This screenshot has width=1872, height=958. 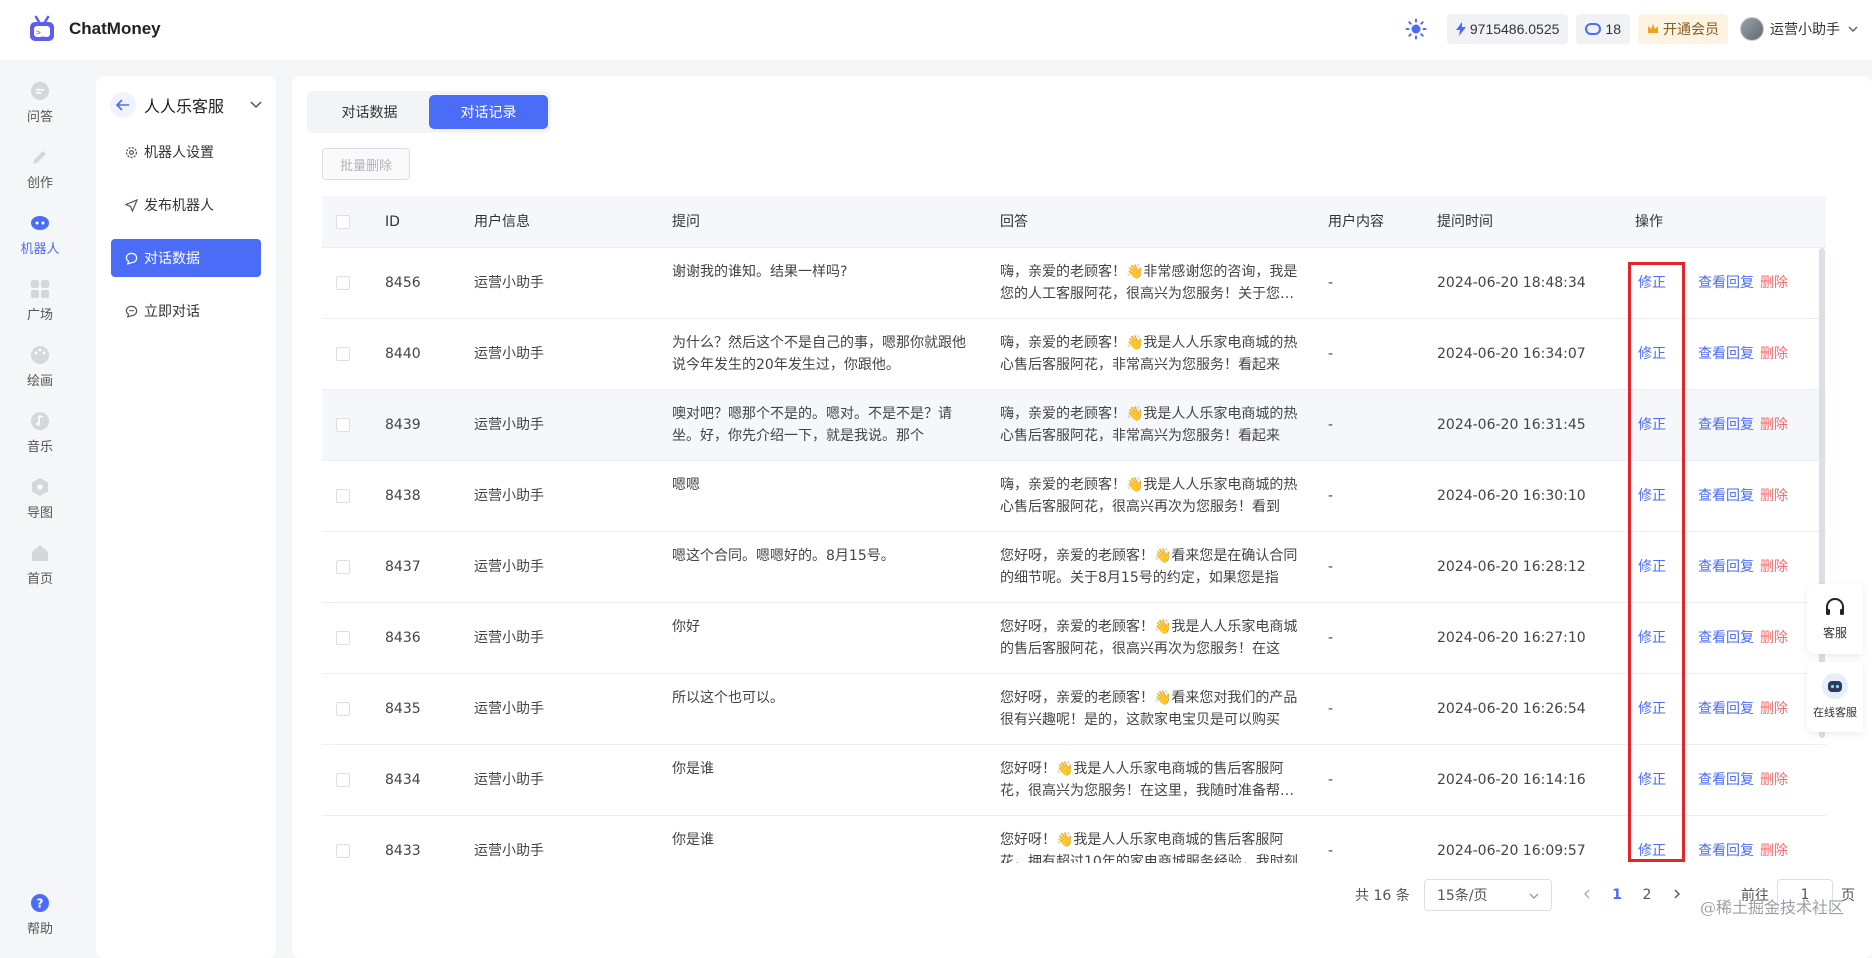 What do you see at coordinates (40, 903) in the screenshot?
I see `help-icon: ?` at bounding box center [40, 903].